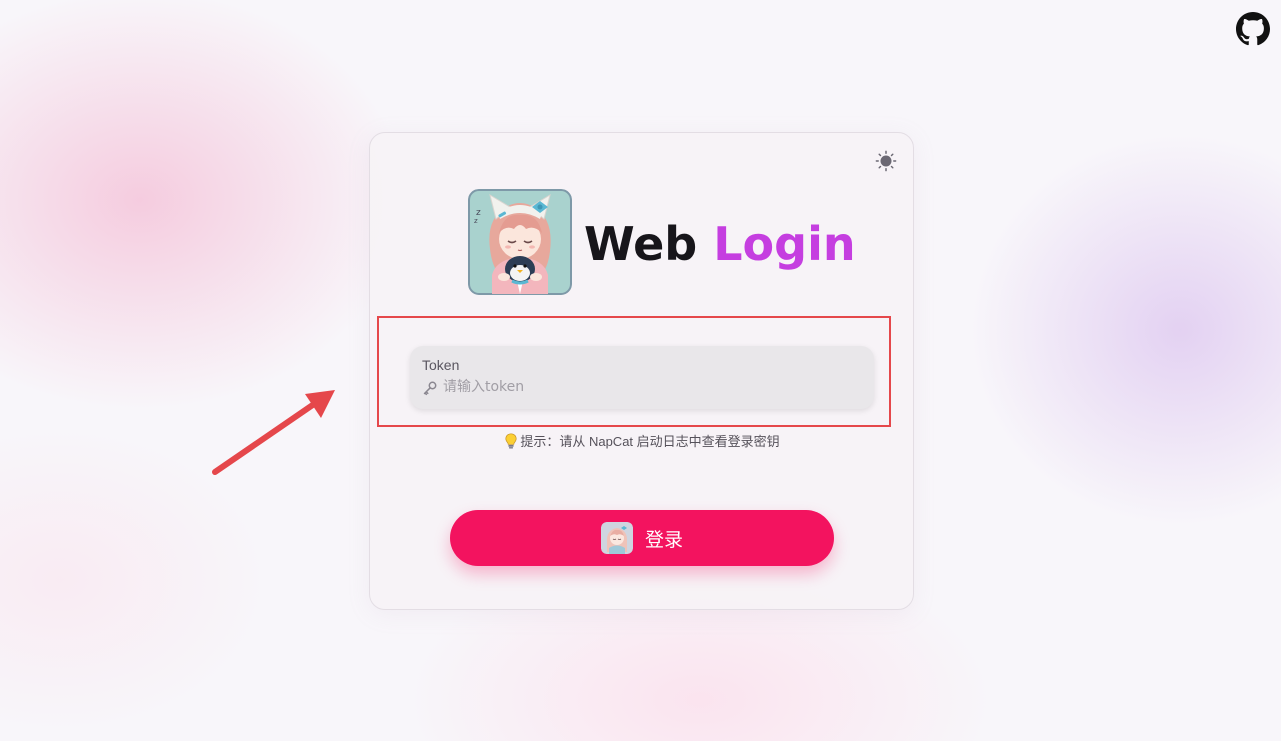 The height and width of the screenshot is (741, 1281). I want to click on title-web: Web, so click(641, 244).